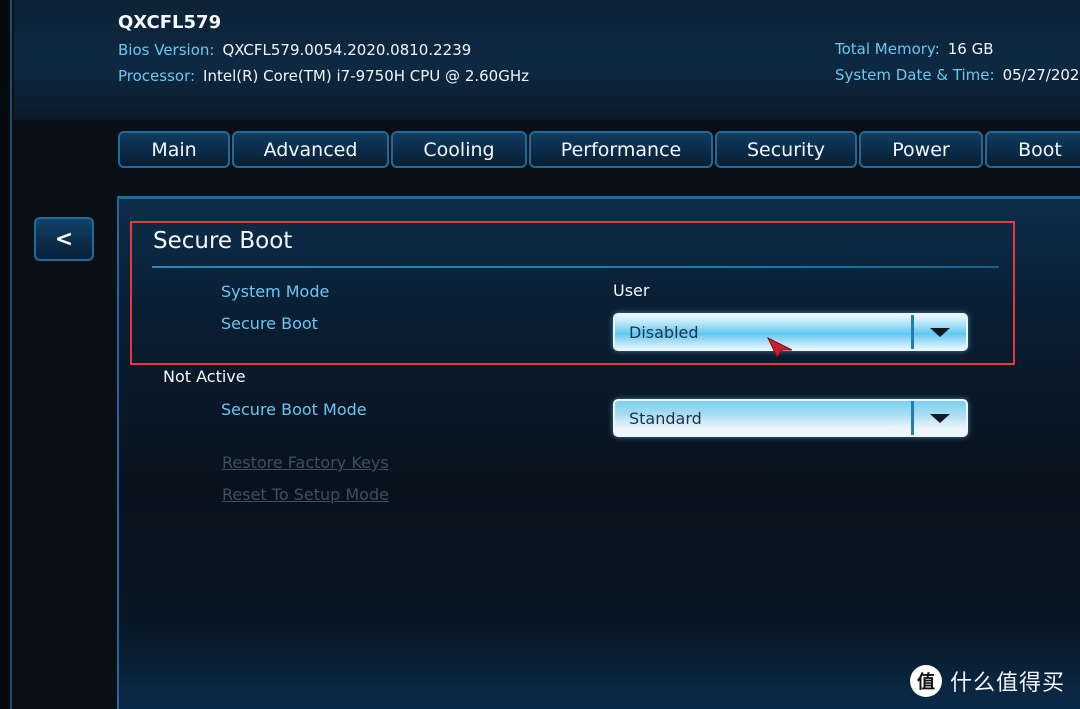 Image resolution: width=1080 pixels, height=709 pixels. I want to click on secure-boot-mode-dropdown: Standard, so click(790, 418).